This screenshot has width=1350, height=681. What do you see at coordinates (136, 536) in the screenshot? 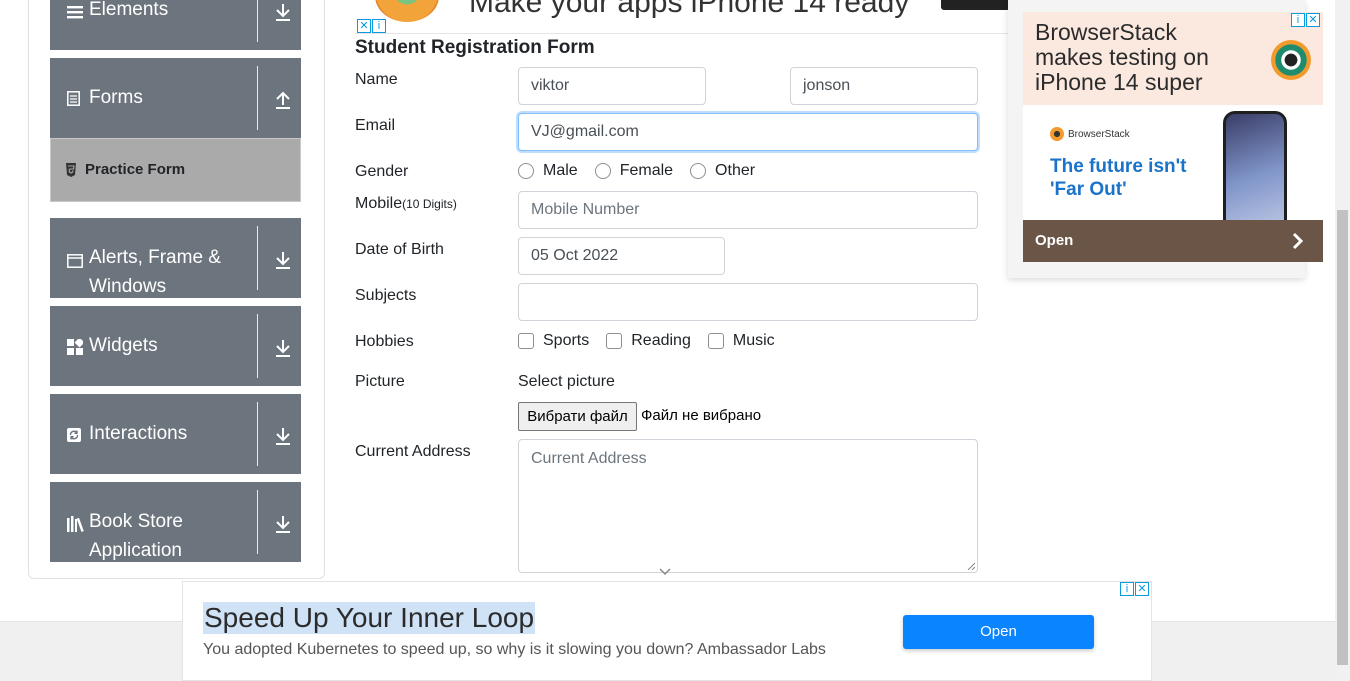
I see `sidebar-group-label: Book Store Application` at bounding box center [136, 536].